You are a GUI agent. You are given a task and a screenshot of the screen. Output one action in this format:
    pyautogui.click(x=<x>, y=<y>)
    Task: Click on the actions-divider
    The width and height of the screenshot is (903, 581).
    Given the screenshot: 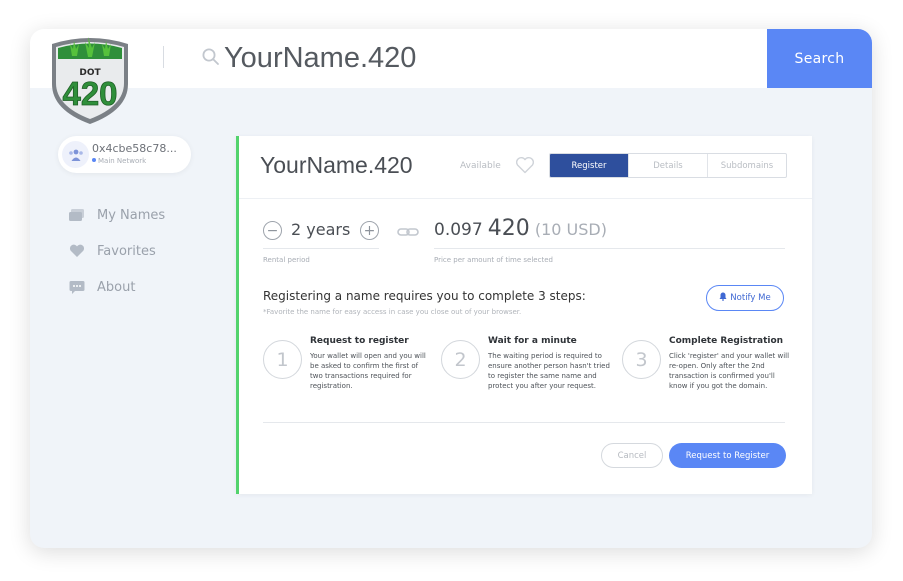 What is the action you would take?
    pyautogui.click(x=524, y=422)
    